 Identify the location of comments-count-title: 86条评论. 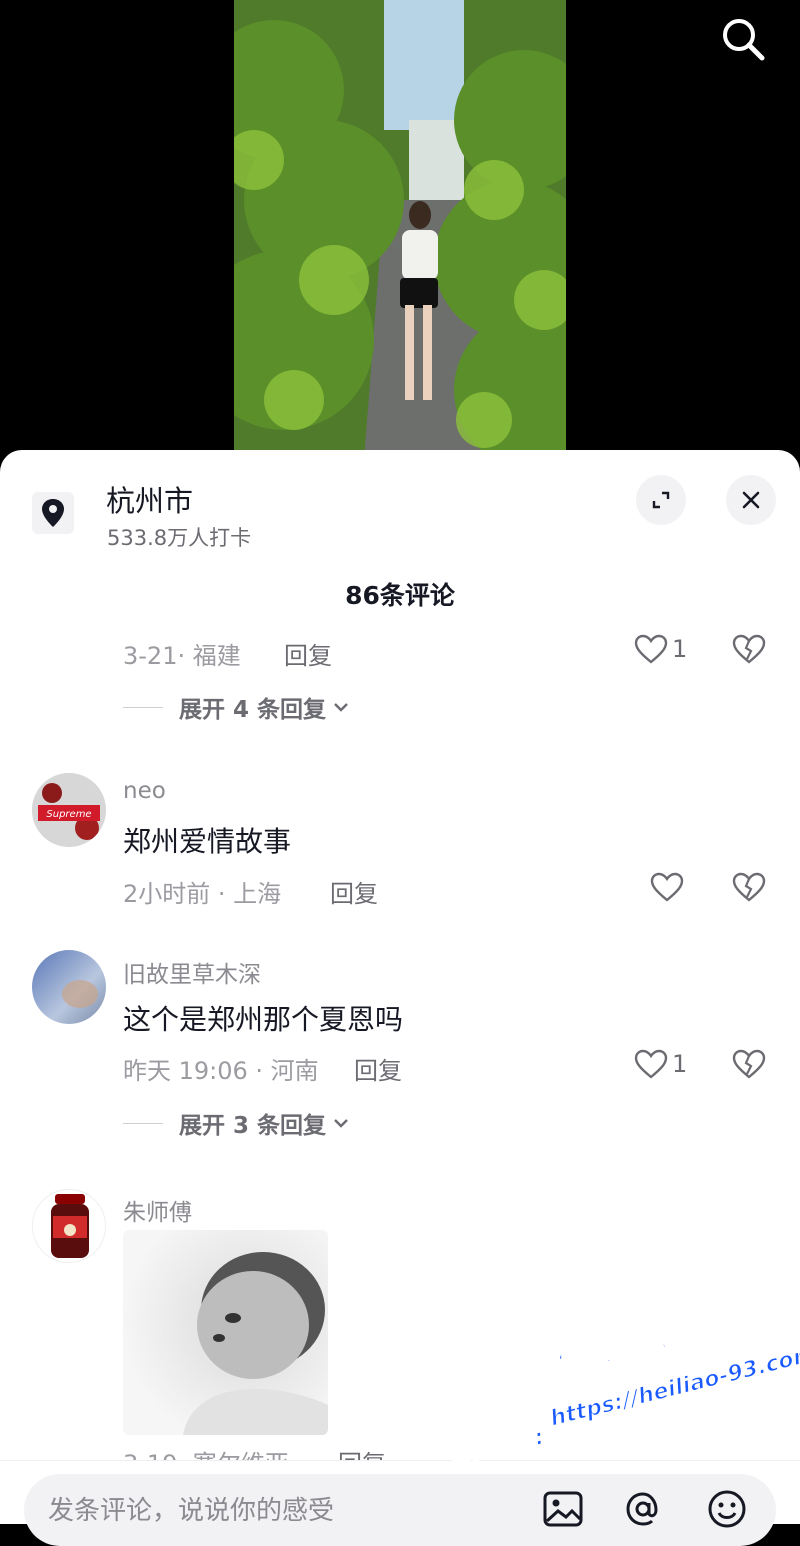
(400, 595).